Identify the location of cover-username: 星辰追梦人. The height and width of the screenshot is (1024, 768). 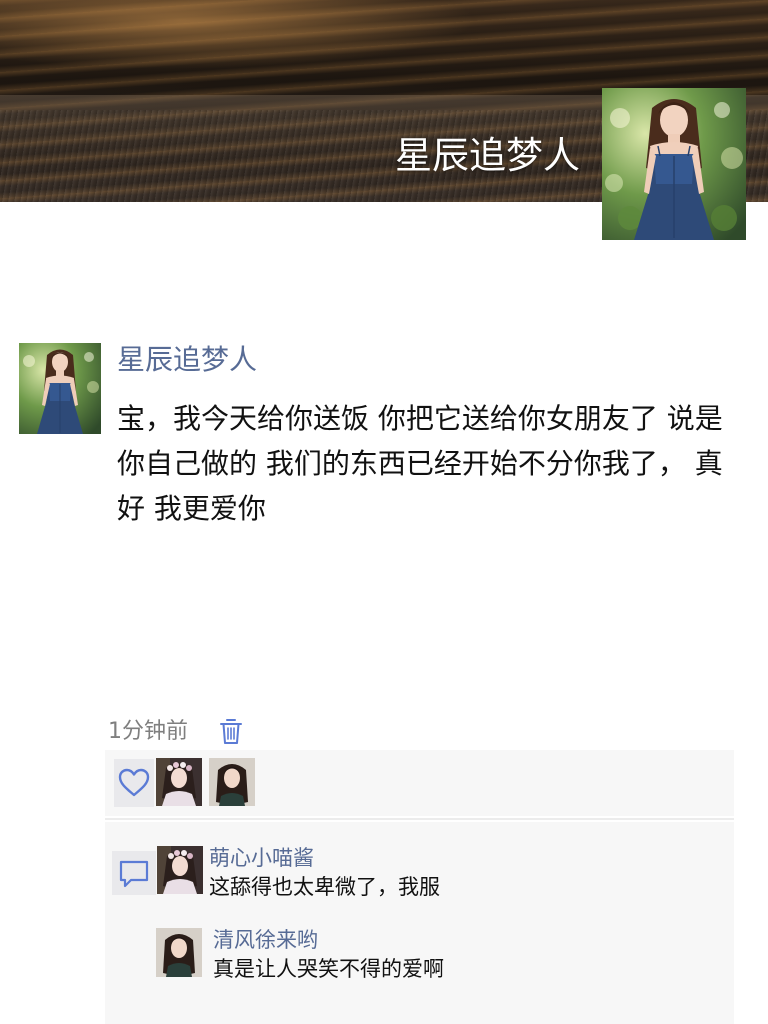
(487, 155).